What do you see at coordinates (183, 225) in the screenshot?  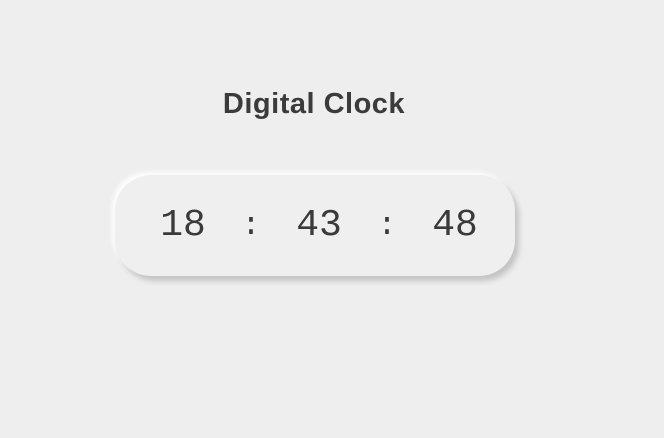 I see `clock-hours: 18` at bounding box center [183, 225].